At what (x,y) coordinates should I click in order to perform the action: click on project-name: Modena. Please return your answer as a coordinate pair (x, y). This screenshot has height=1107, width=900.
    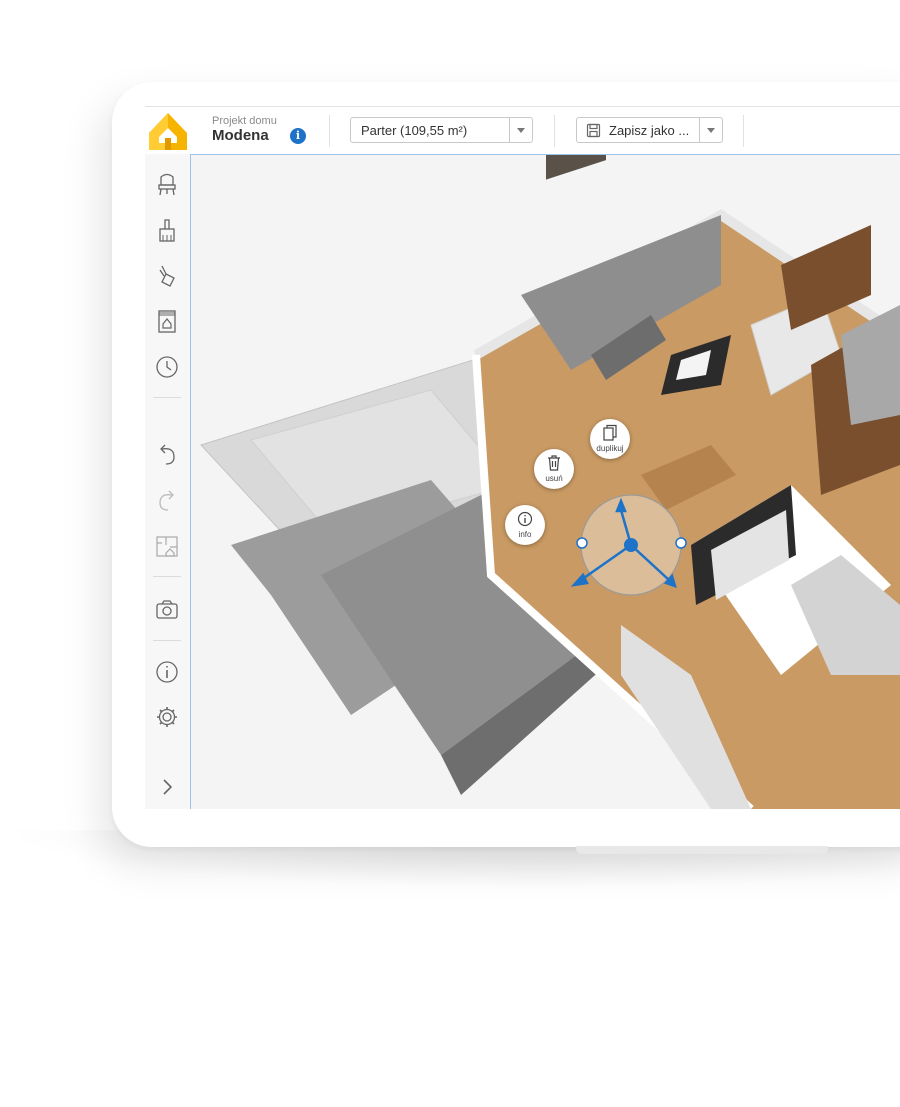
    Looking at the image, I should click on (240, 135).